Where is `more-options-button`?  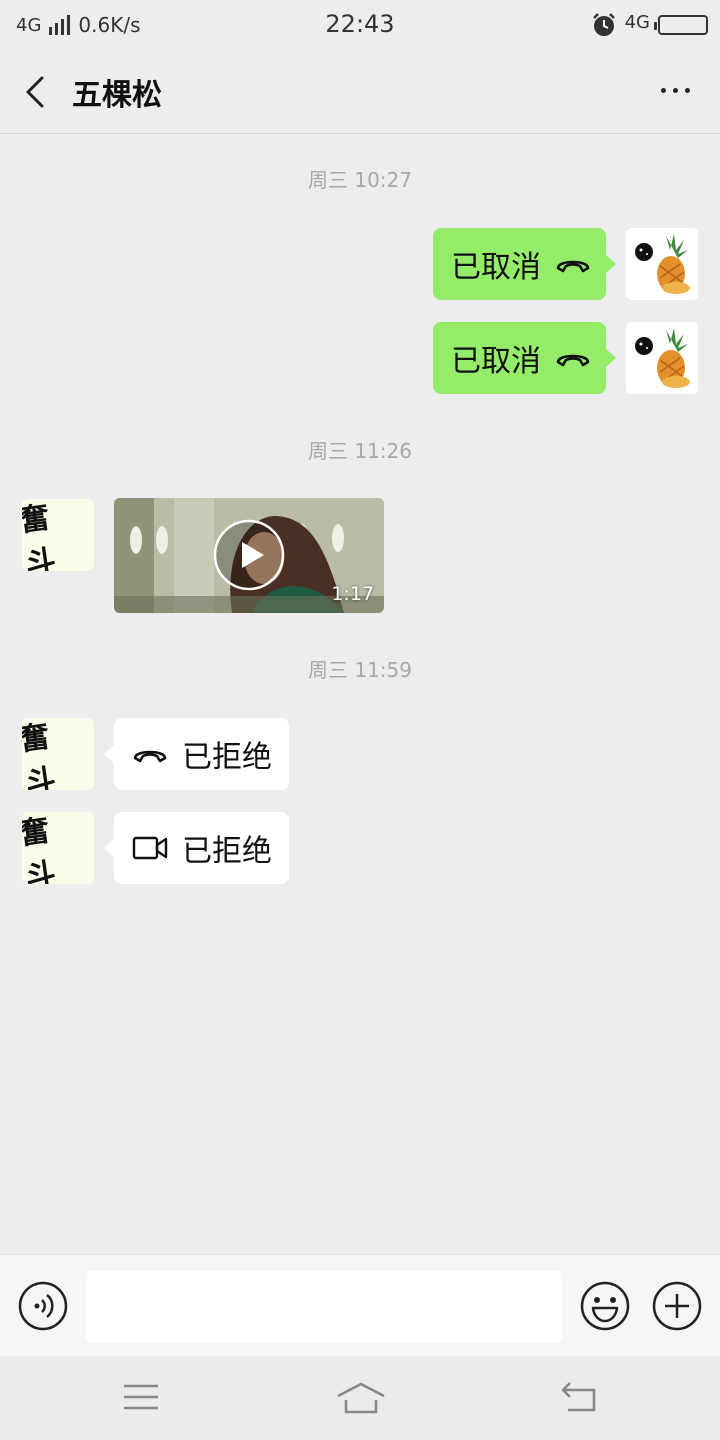 more-options-button is located at coordinates (675, 90).